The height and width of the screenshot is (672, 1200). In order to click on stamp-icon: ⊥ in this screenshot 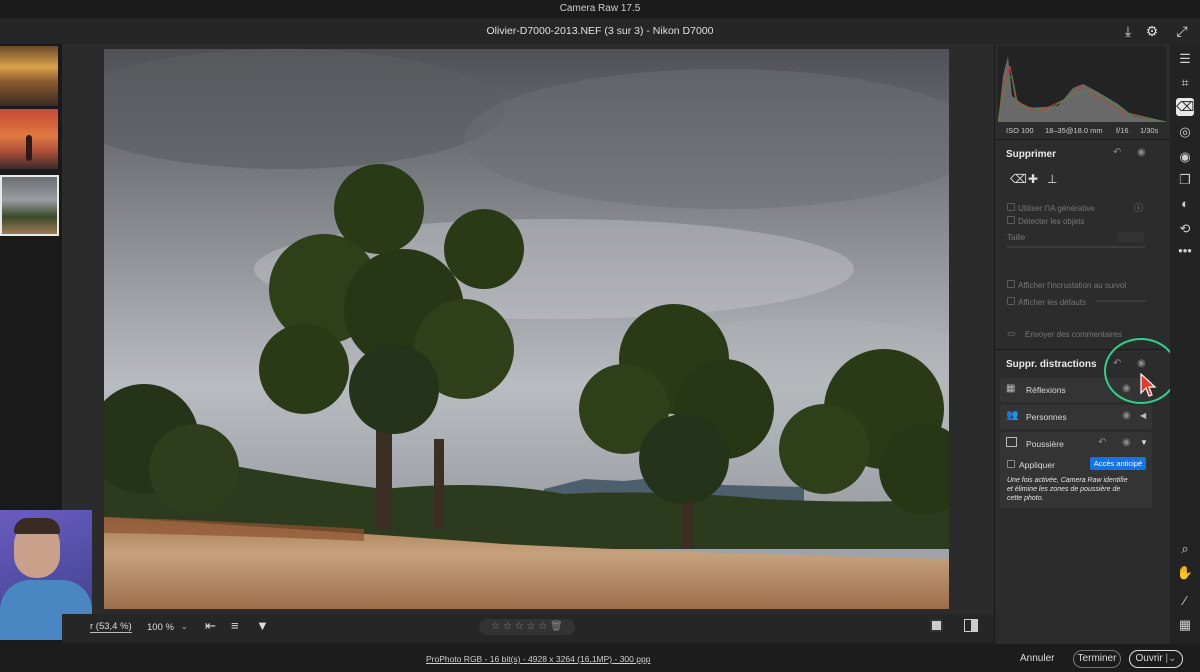, I will do `click(1052, 179)`.